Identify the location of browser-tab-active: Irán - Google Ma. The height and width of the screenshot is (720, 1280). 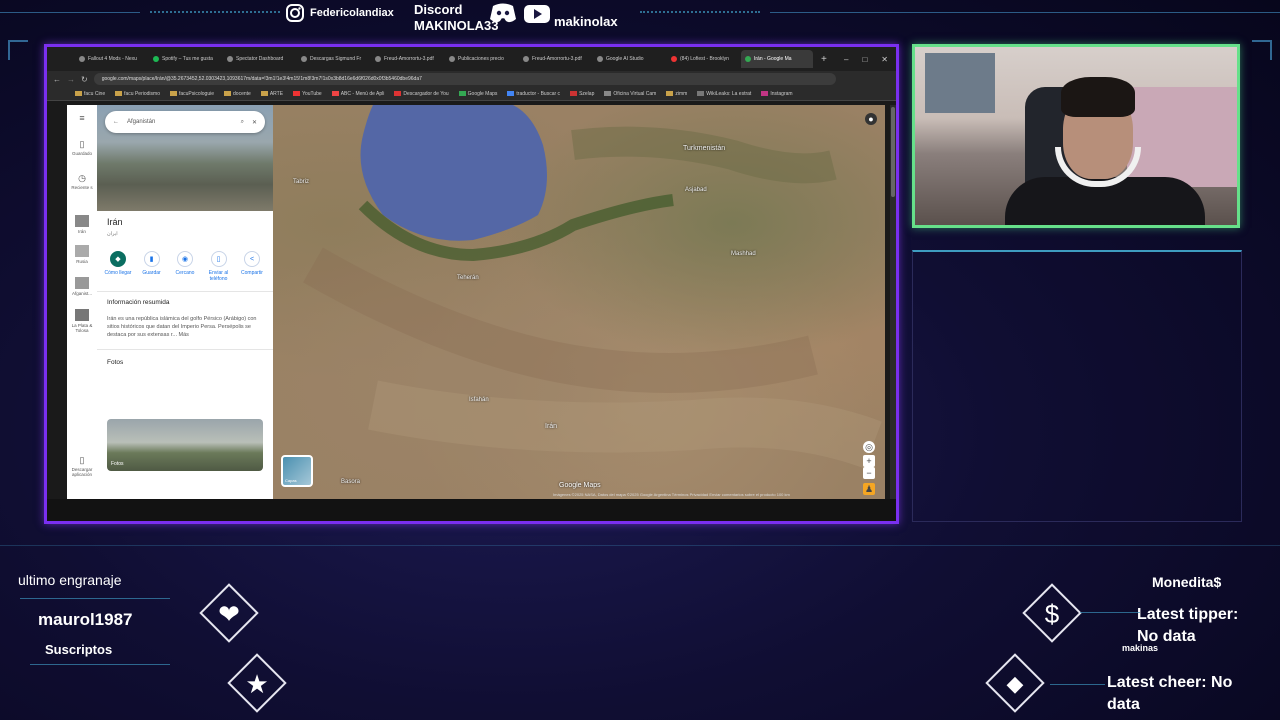
(777, 59).